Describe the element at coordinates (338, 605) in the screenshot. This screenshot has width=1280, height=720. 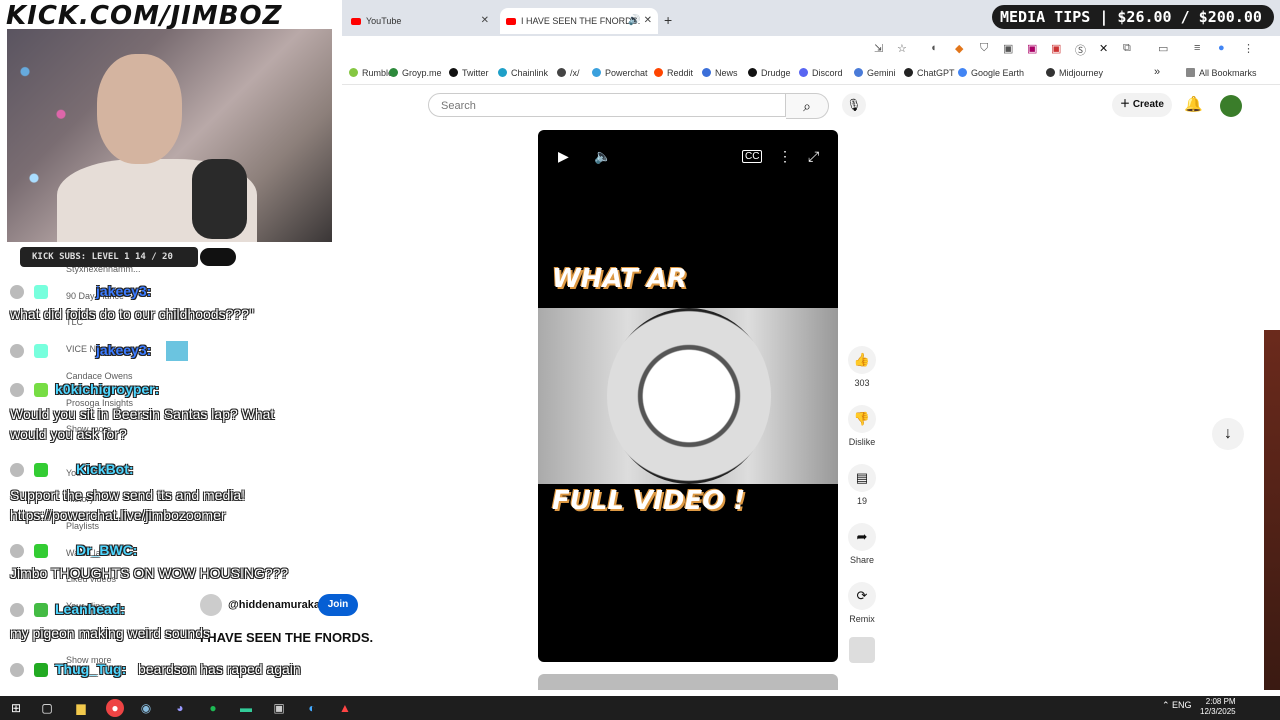
I see `join-button: Join` at that location.